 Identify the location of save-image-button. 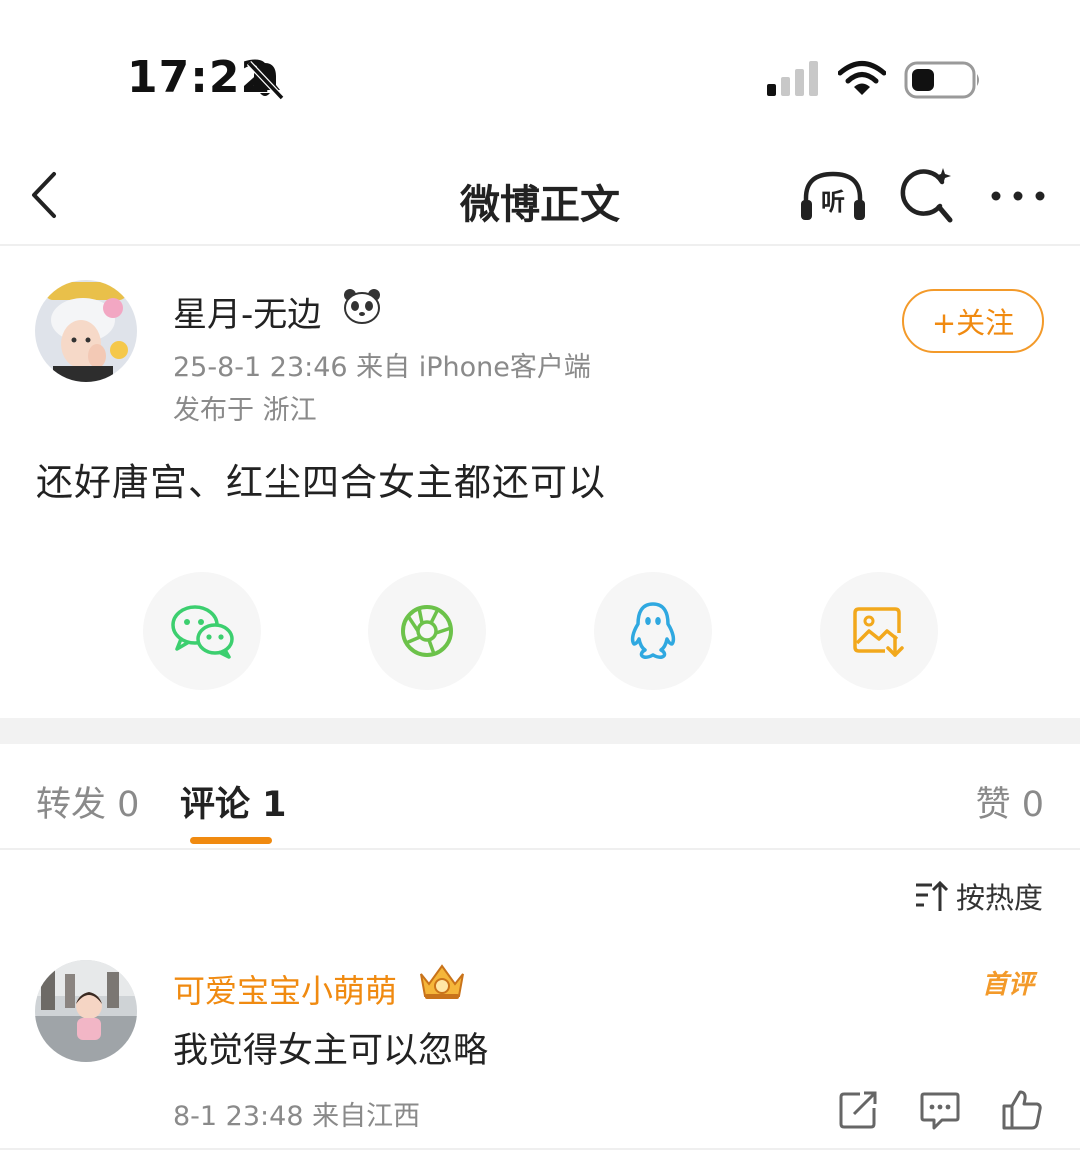
(879, 631).